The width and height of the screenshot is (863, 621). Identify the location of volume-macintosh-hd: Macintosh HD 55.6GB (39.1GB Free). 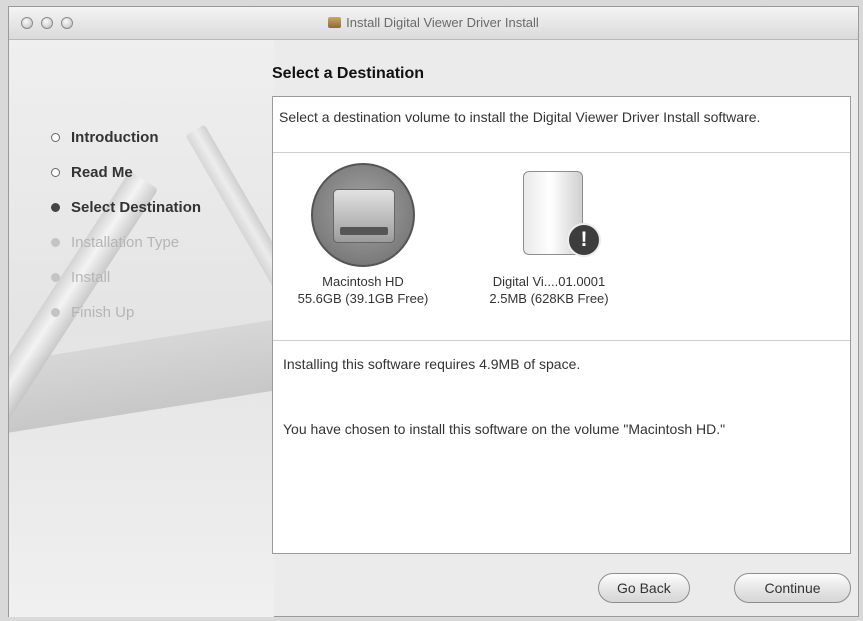
(363, 235).